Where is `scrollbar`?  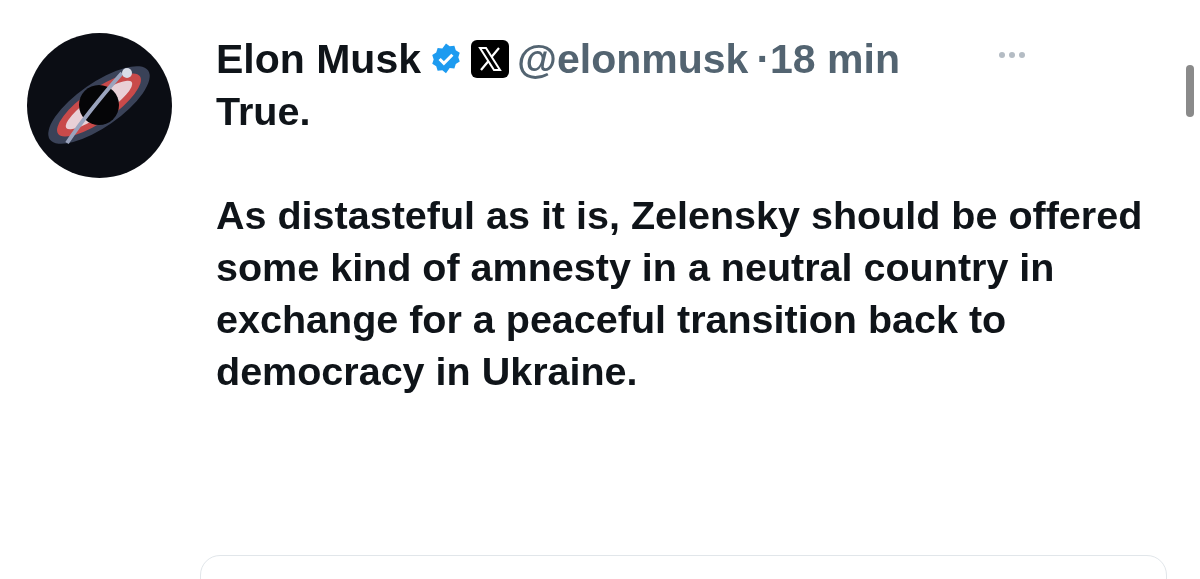 scrollbar is located at coordinates (1190, 91).